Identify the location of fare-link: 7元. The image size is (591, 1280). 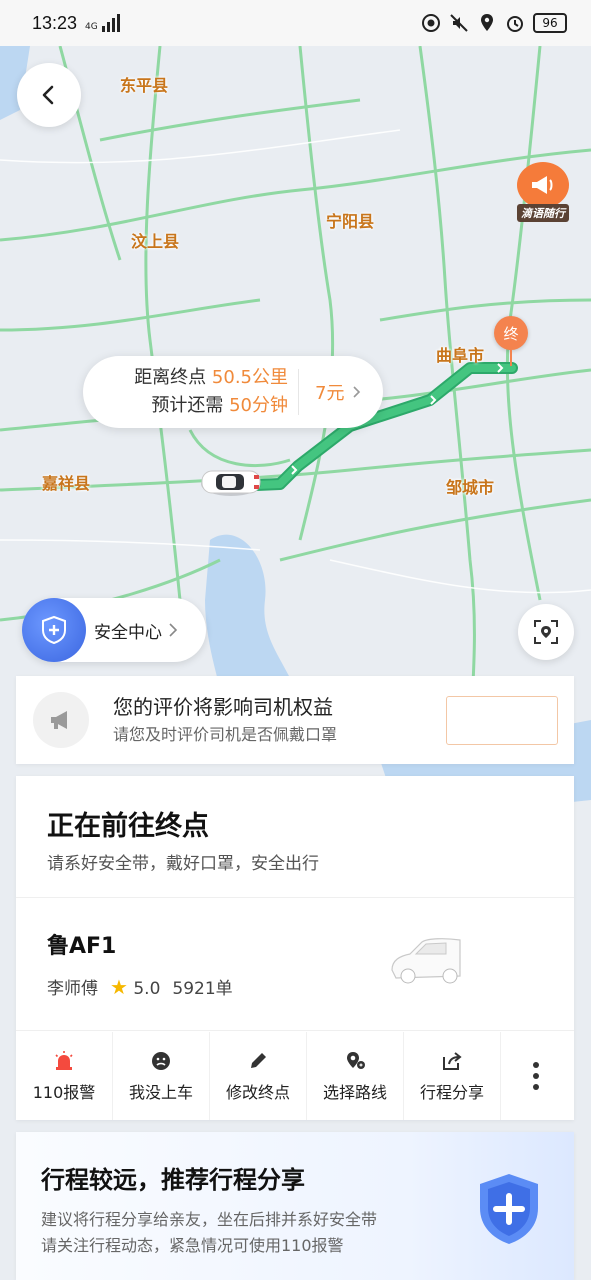
(335, 392).